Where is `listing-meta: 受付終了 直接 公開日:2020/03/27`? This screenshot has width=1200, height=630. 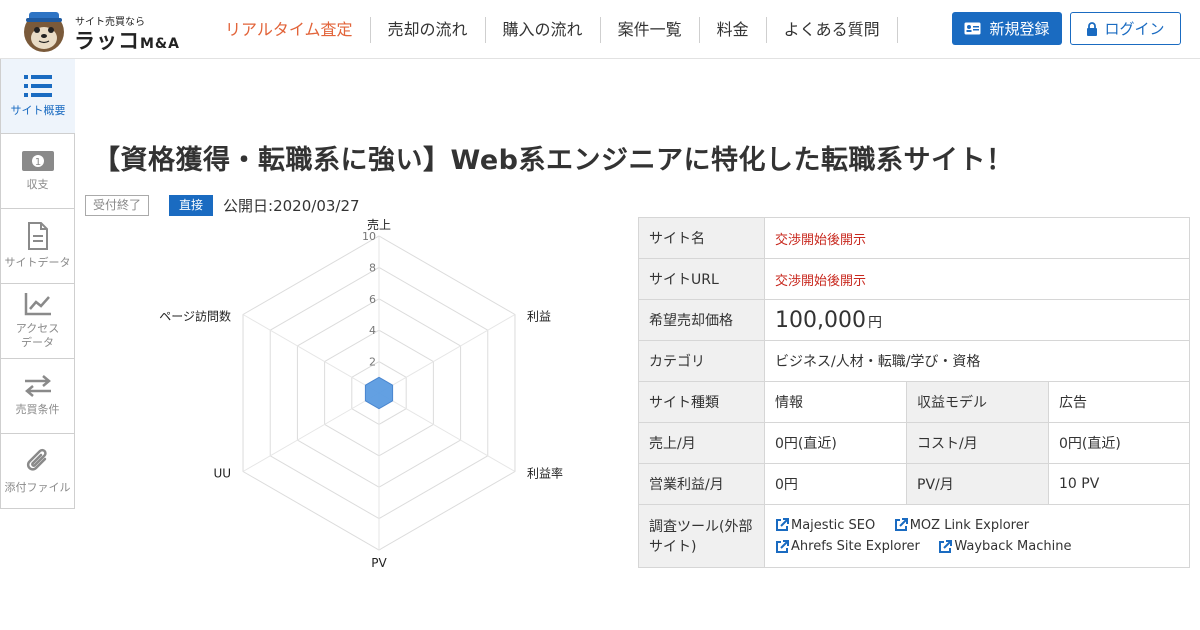
listing-meta: 受付終了 直接 公開日:2020/03/27 is located at coordinates (222, 205).